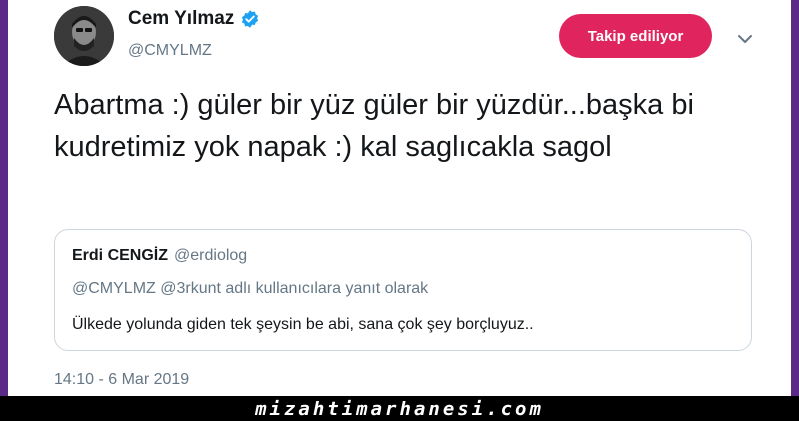  Describe the element at coordinates (121, 380) in the screenshot. I see `tweet-timestamp: 14:10 - 6 Mar 2019` at that location.